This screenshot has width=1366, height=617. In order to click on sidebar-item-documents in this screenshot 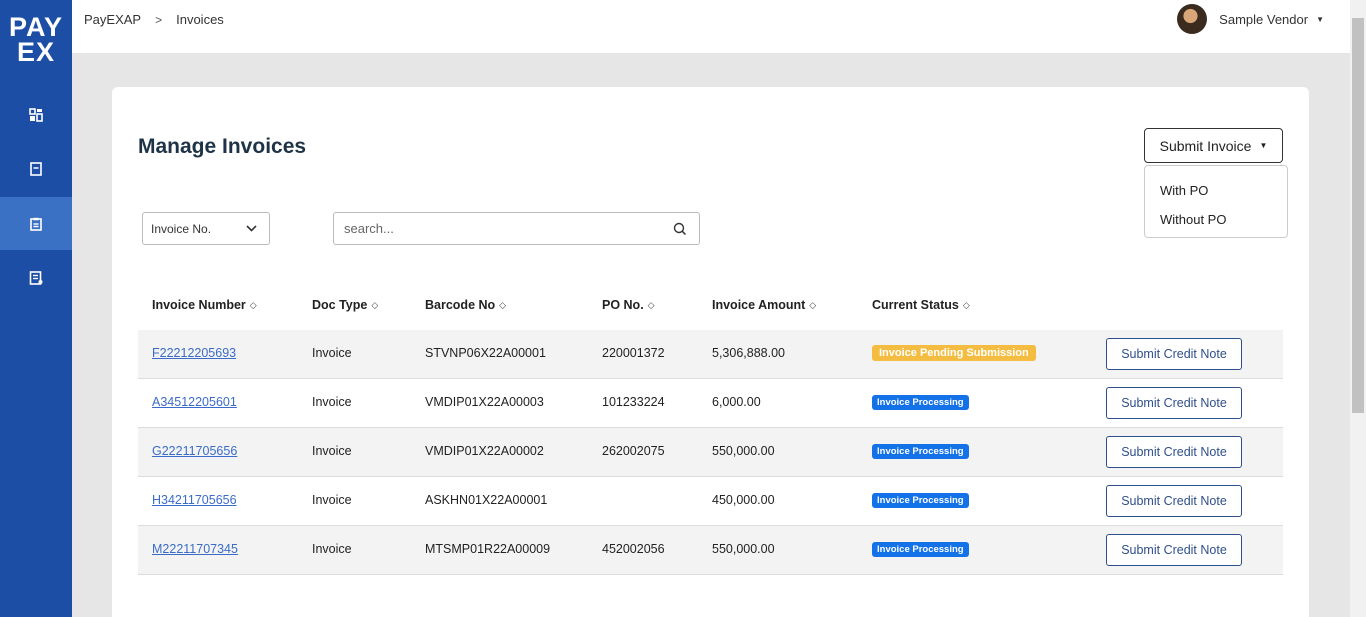, I will do `click(36, 168)`.